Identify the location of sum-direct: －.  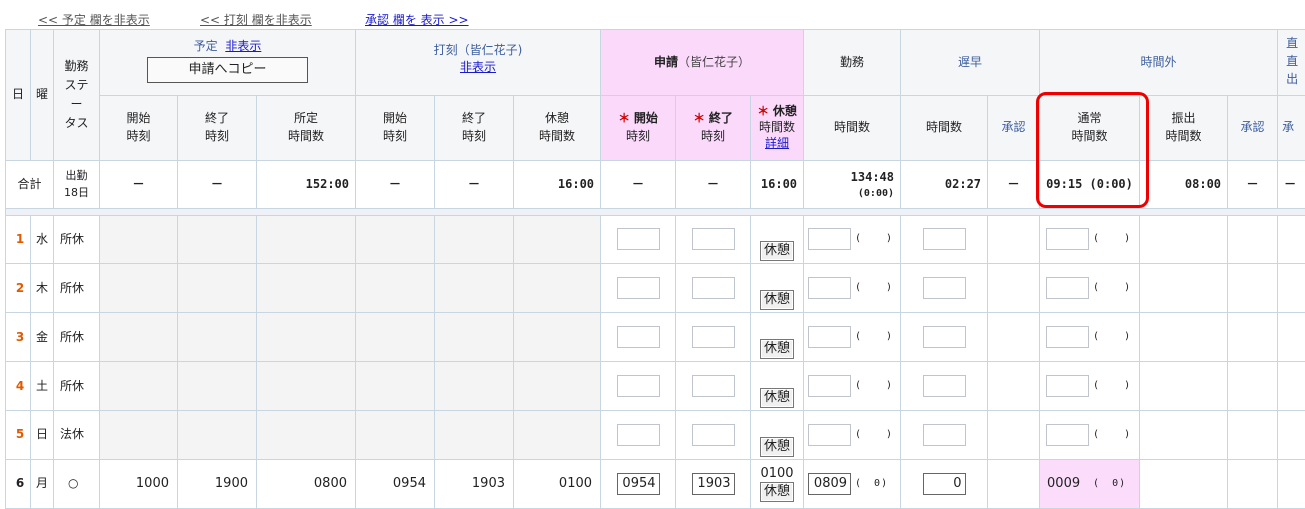
(1291, 185).